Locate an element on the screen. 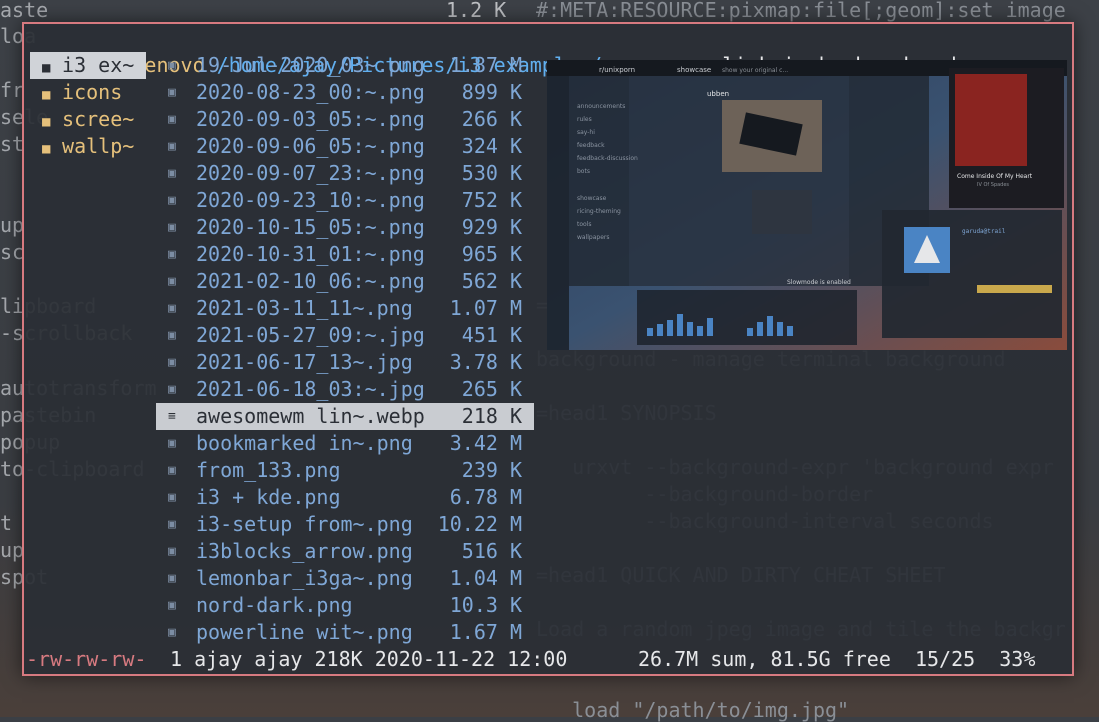  file-item: ▣ 2021-02-10_06:~.png 562 K is located at coordinates (345, 281).